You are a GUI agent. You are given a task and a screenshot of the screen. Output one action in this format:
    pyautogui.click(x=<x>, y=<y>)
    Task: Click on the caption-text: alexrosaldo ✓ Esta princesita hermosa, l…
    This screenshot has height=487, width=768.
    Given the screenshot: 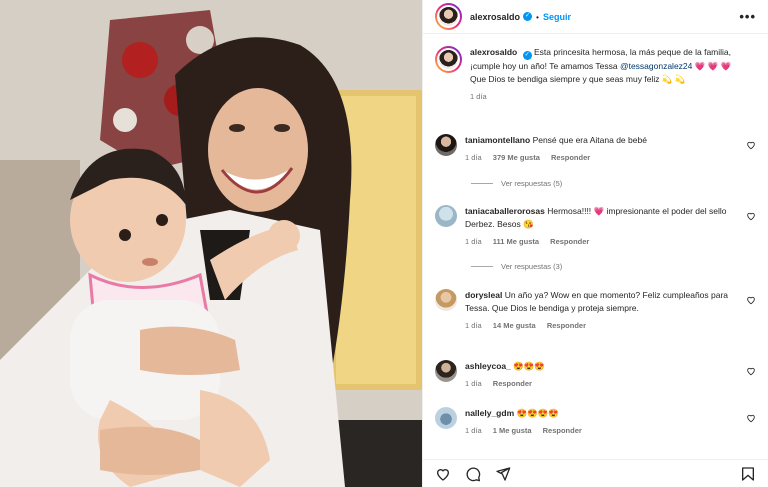 What is the action you would take?
    pyautogui.click(x=607, y=74)
    